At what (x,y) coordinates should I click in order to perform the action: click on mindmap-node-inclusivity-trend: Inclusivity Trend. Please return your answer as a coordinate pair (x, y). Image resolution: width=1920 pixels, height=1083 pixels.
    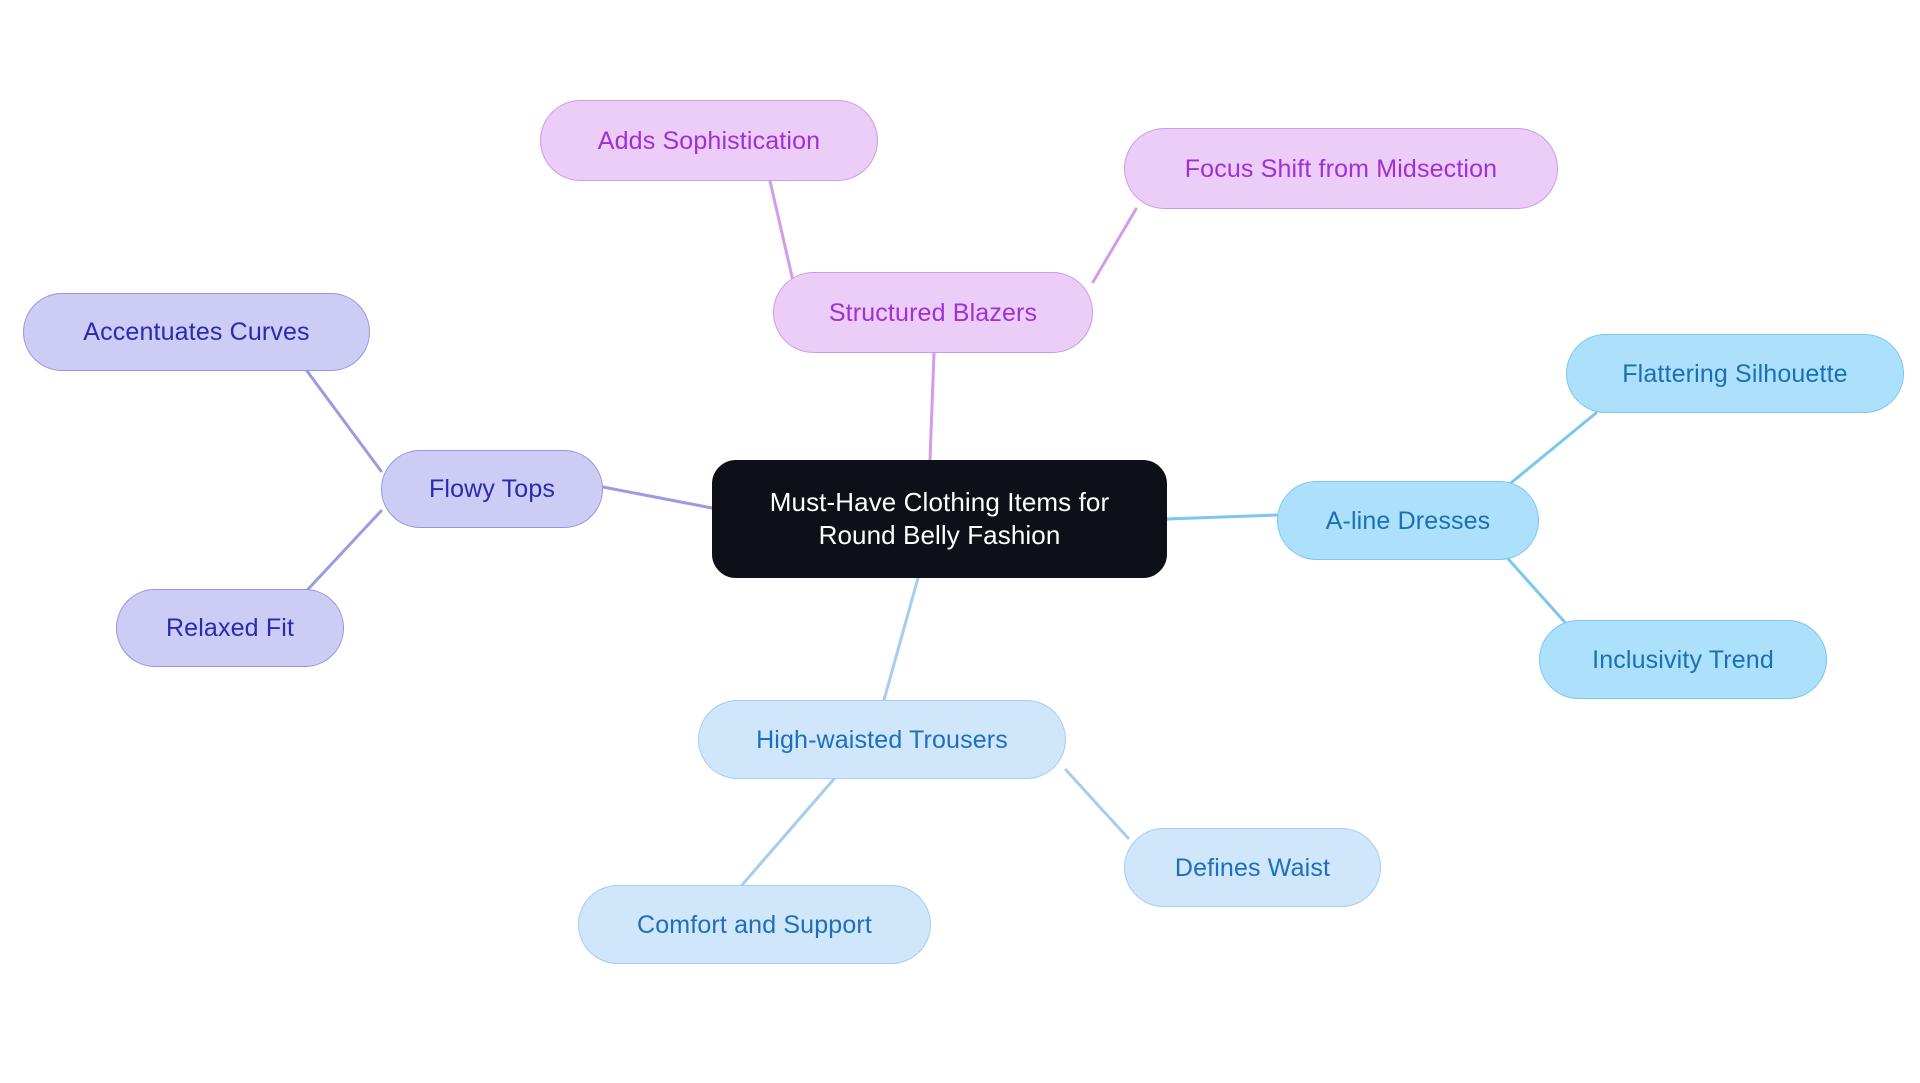
    Looking at the image, I should click on (1683, 659).